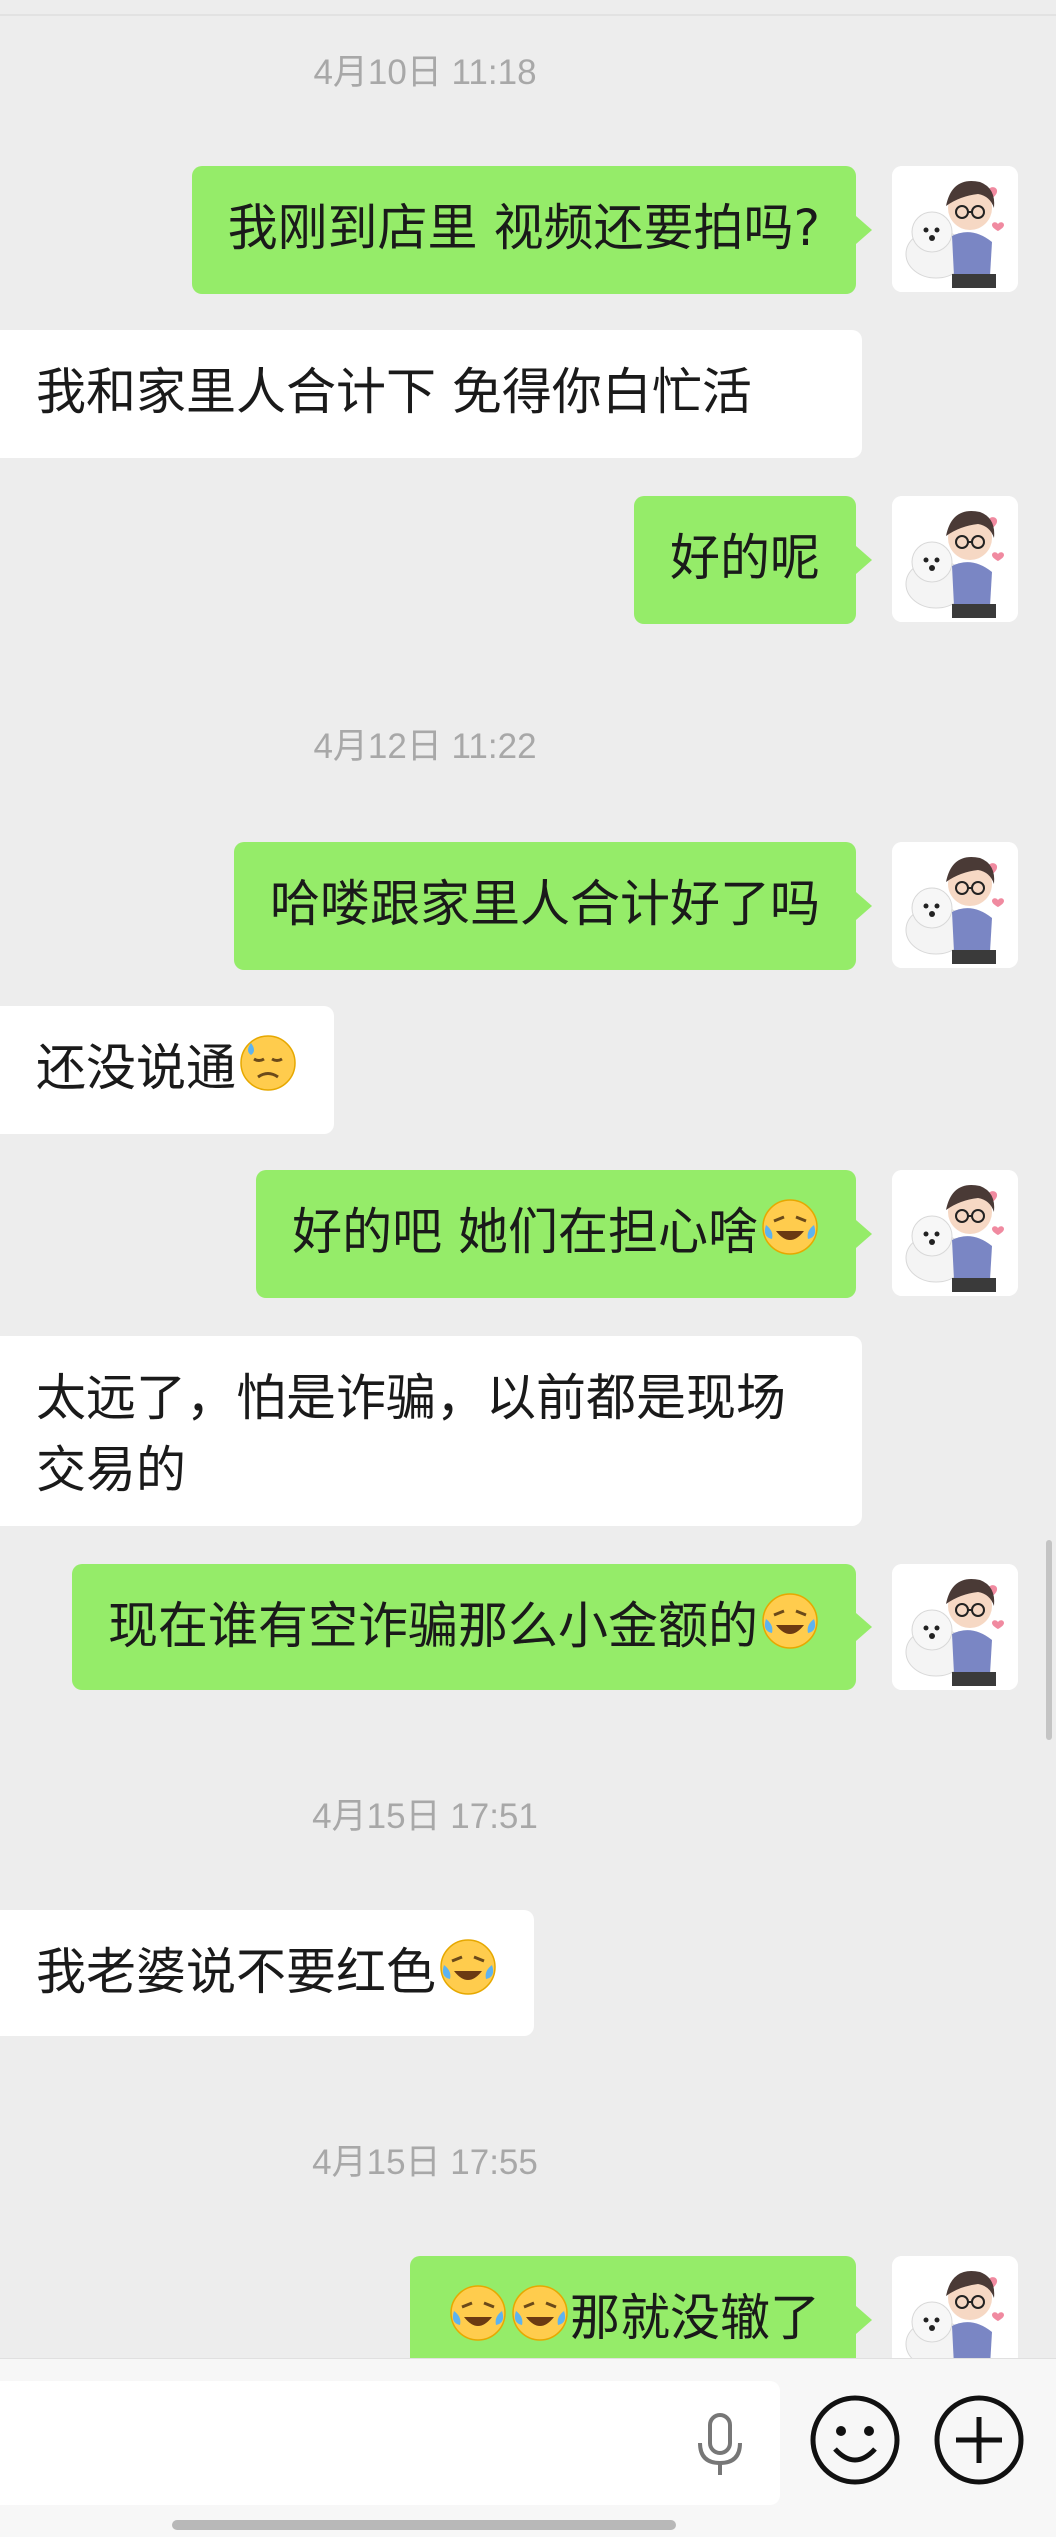 Image resolution: width=1056 pixels, height=2537 pixels. Describe the element at coordinates (411, 1398) in the screenshot. I see `message-text-line: 太远了，怕是诈骗，以前都是现场` at that location.